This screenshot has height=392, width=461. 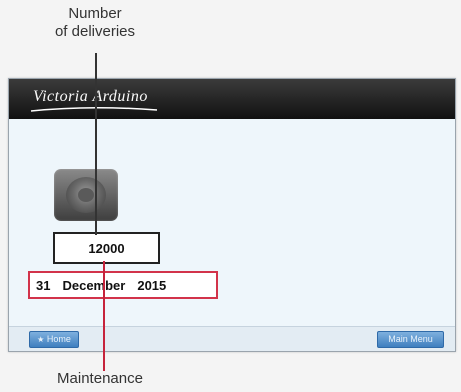 I want to click on deliveries-callout: Number of deliveries, so click(x=95, y=23).